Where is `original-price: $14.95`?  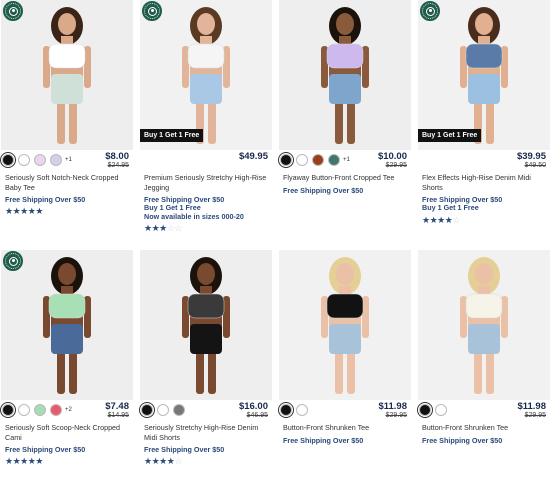
original-price: $14.95 is located at coordinates (118, 415).